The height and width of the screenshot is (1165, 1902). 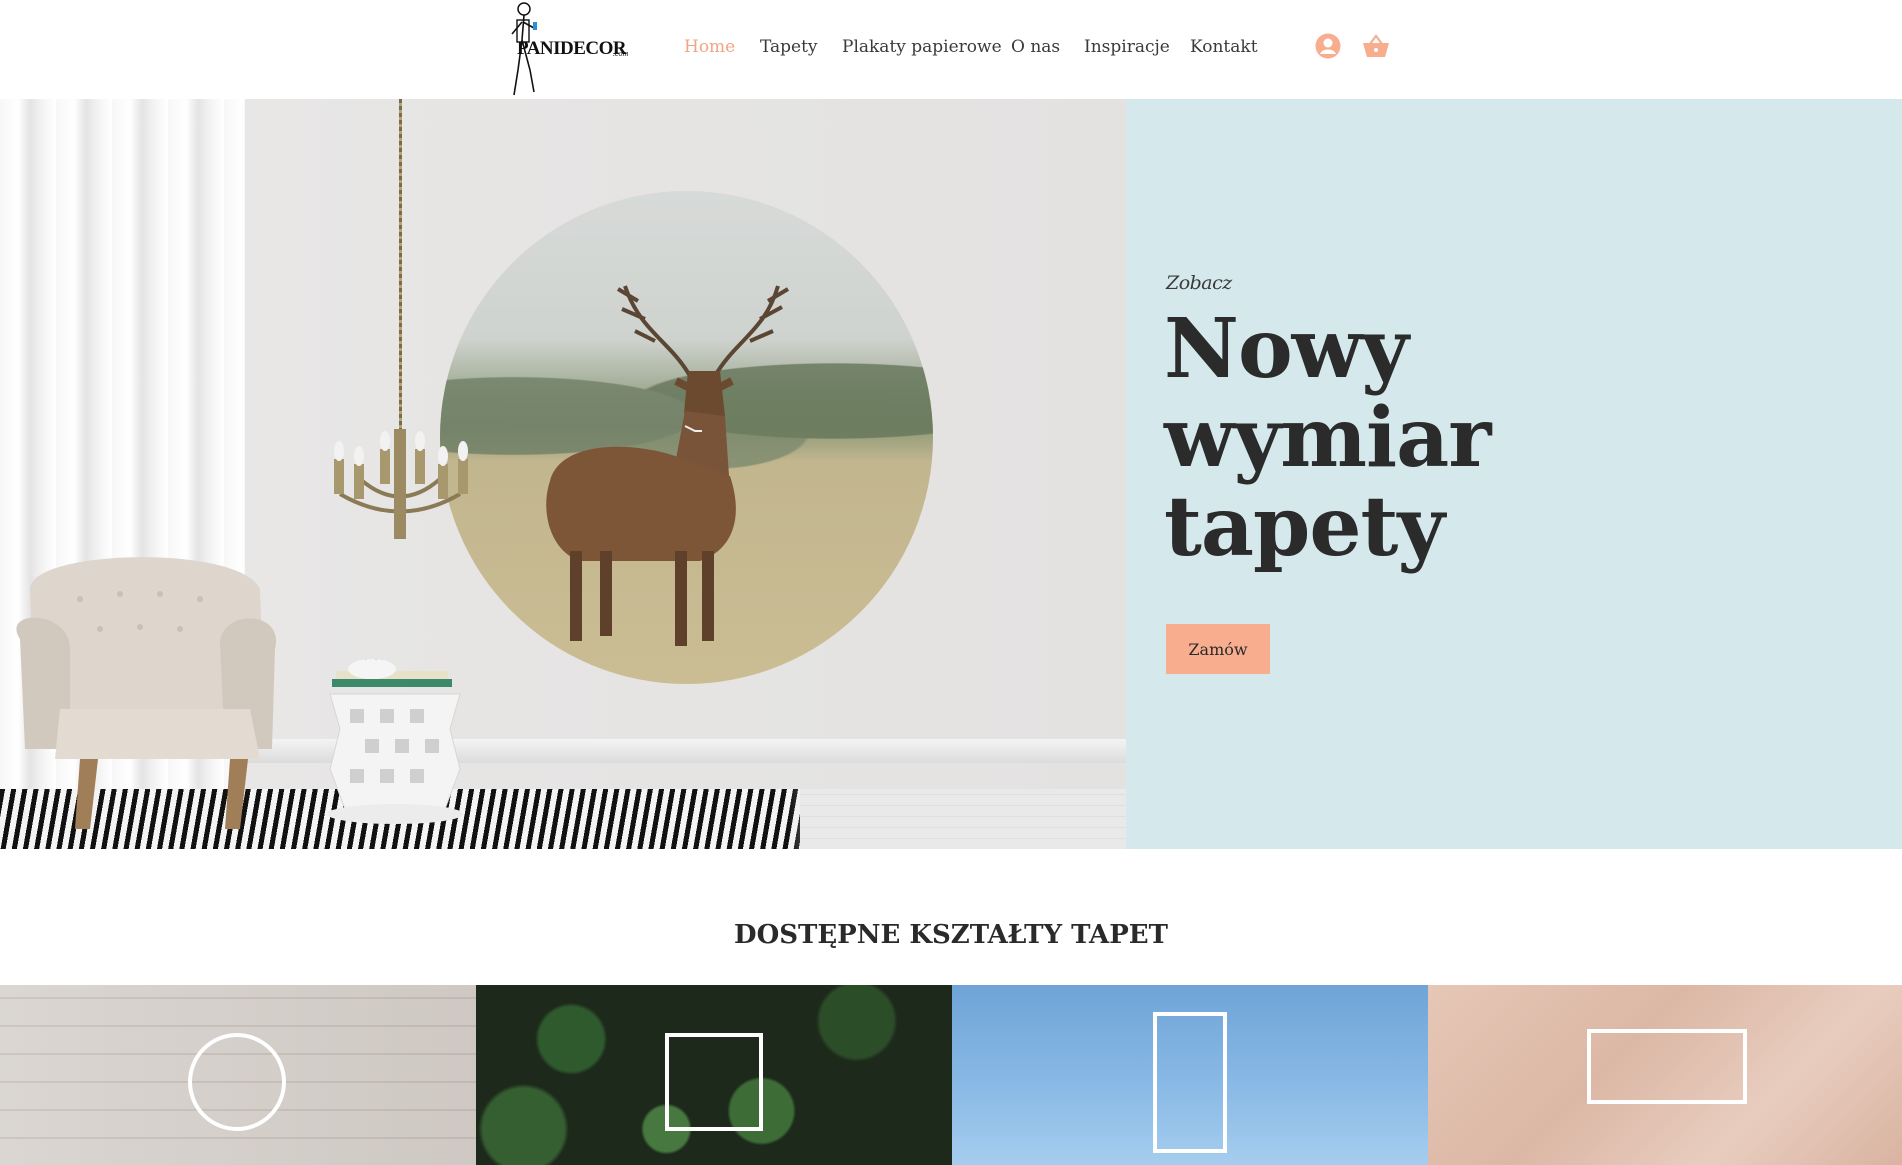 I want to click on hero-title: Nowy wymiar tapety, so click(x=1424, y=438).